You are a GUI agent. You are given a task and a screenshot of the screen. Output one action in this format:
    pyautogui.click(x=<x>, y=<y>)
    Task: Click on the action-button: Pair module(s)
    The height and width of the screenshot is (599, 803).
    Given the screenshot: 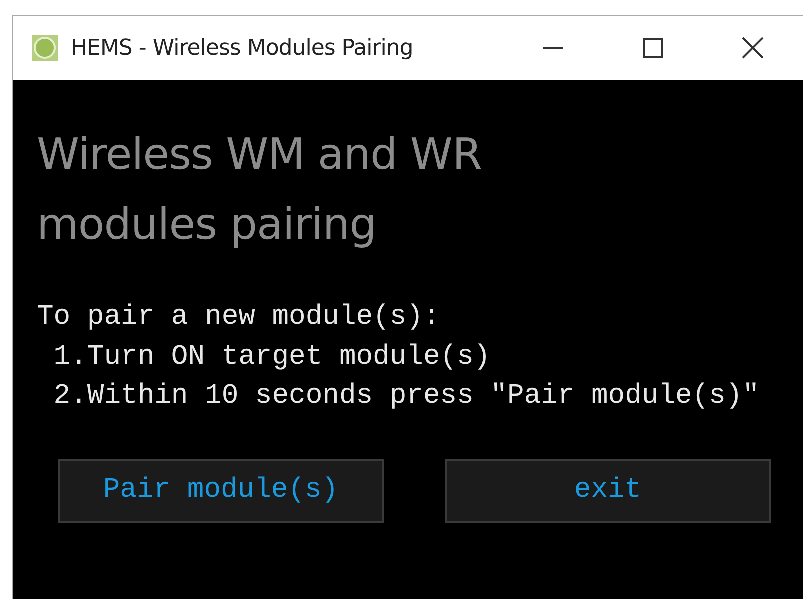 What is the action you would take?
    pyautogui.click(x=221, y=490)
    